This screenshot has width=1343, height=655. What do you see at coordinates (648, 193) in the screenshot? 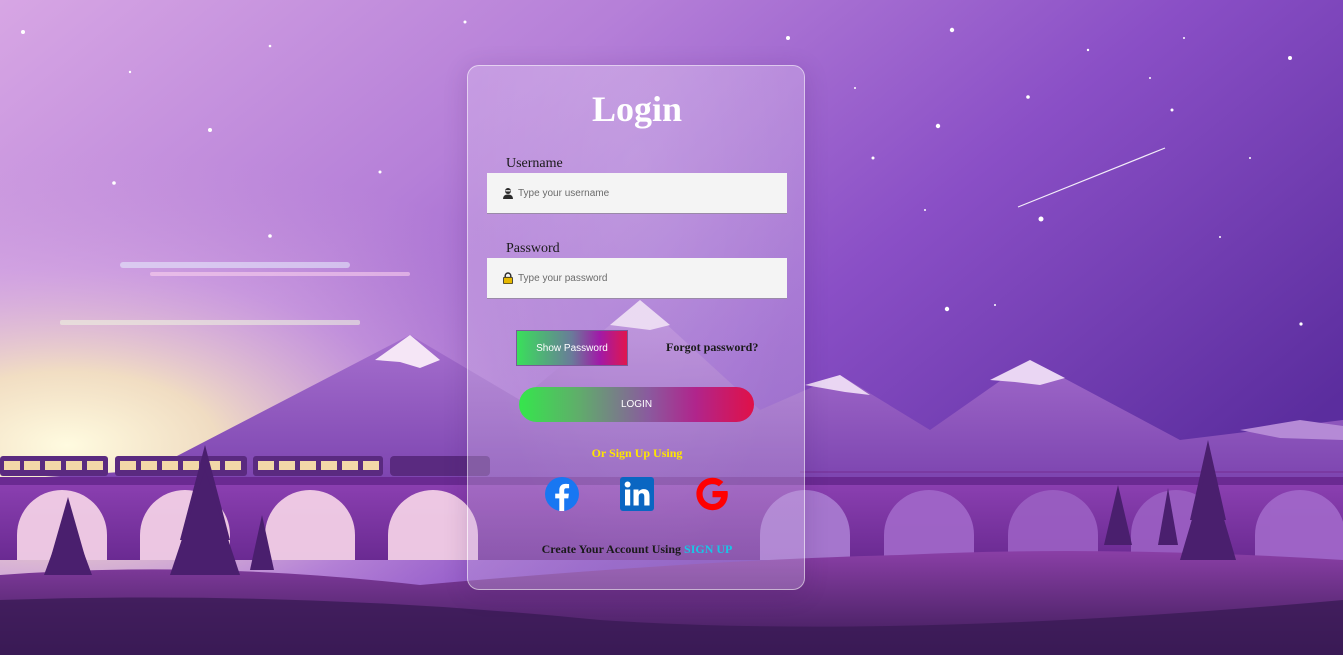
I see `username-input` at bounding box center [648, 193].